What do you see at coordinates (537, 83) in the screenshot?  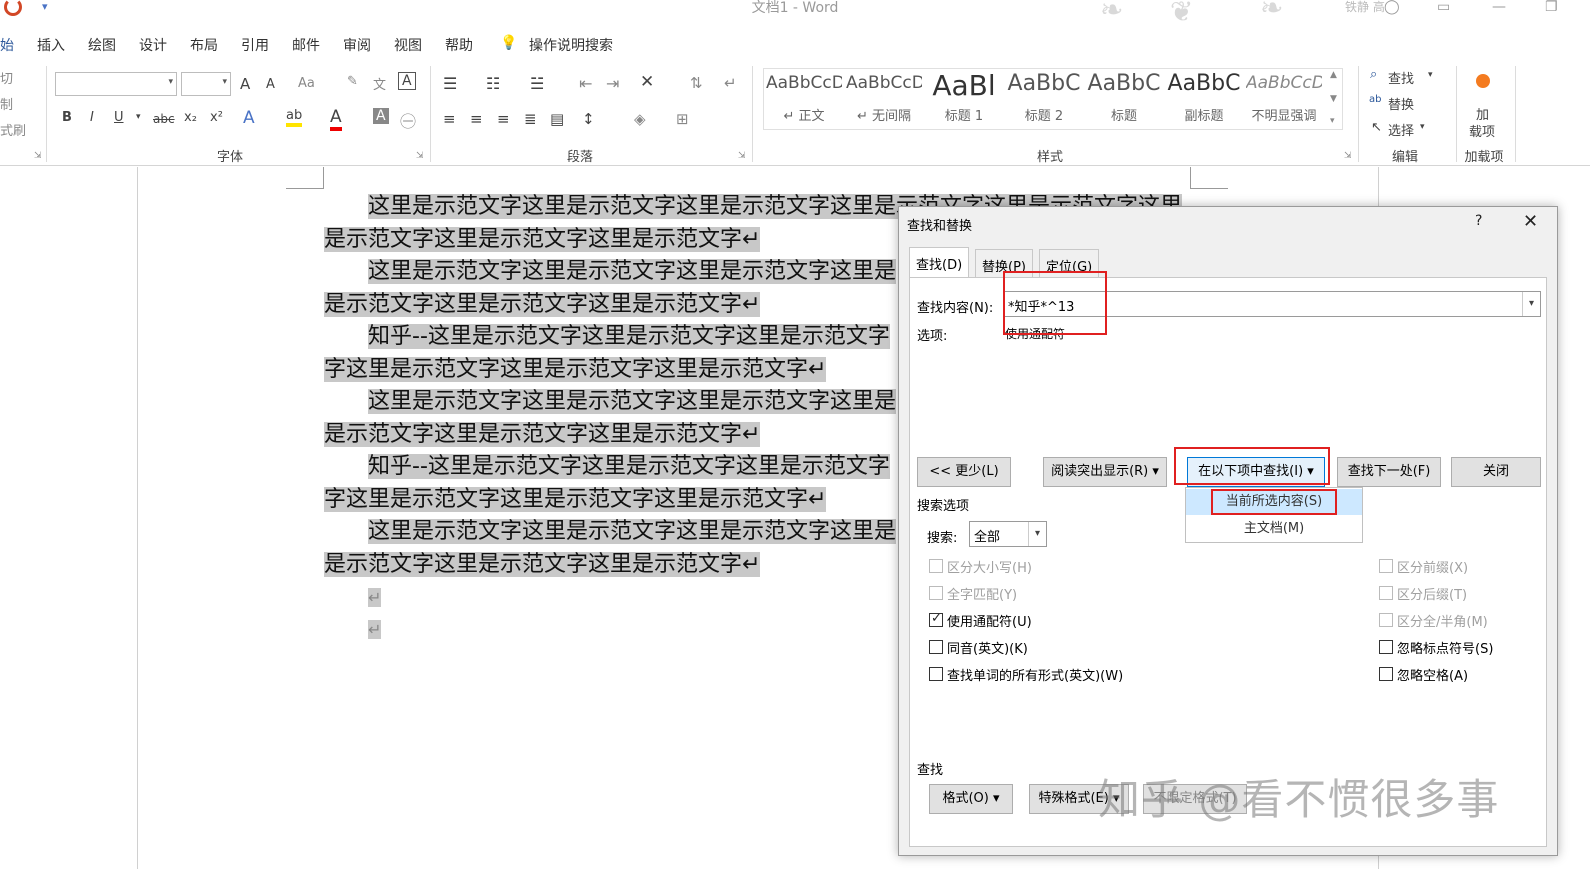 I see `multilevel-list-icon: ☱` at bounding box center [537, 83].